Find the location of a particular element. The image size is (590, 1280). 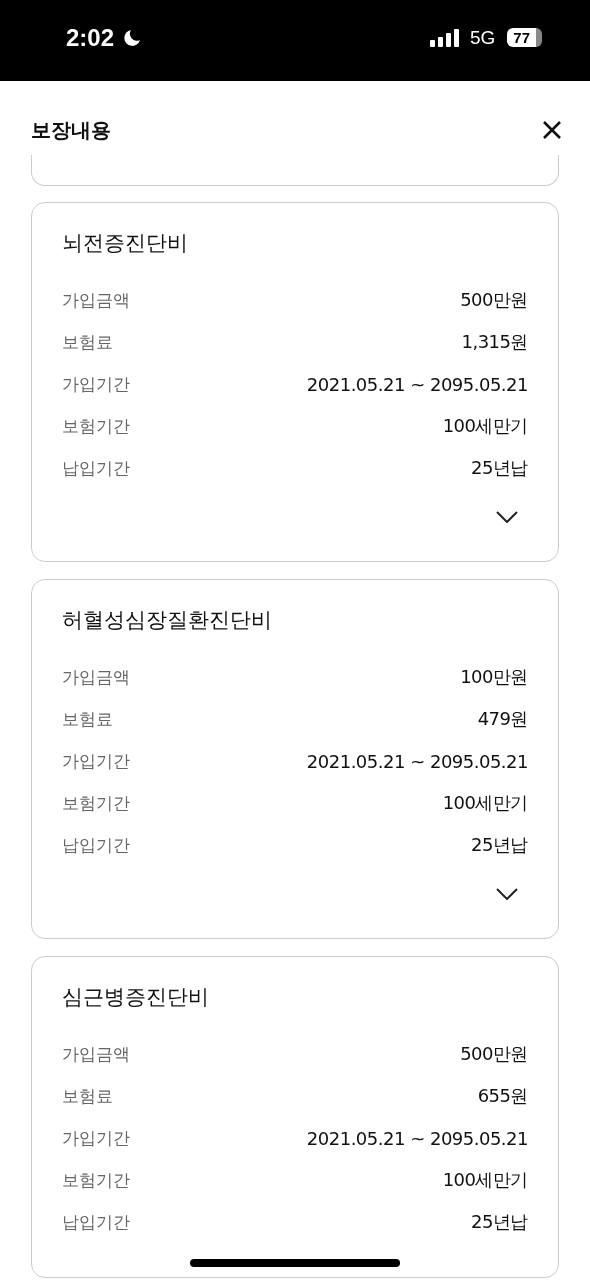

field-value: 100만원 is located at coordinates (494, 677).